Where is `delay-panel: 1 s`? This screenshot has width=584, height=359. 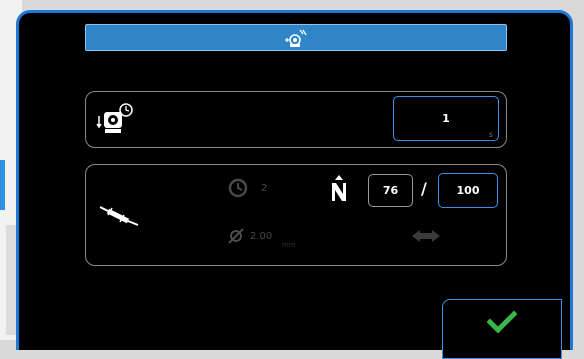
delay-panel: 1 s is located at coordinates (296, 119).